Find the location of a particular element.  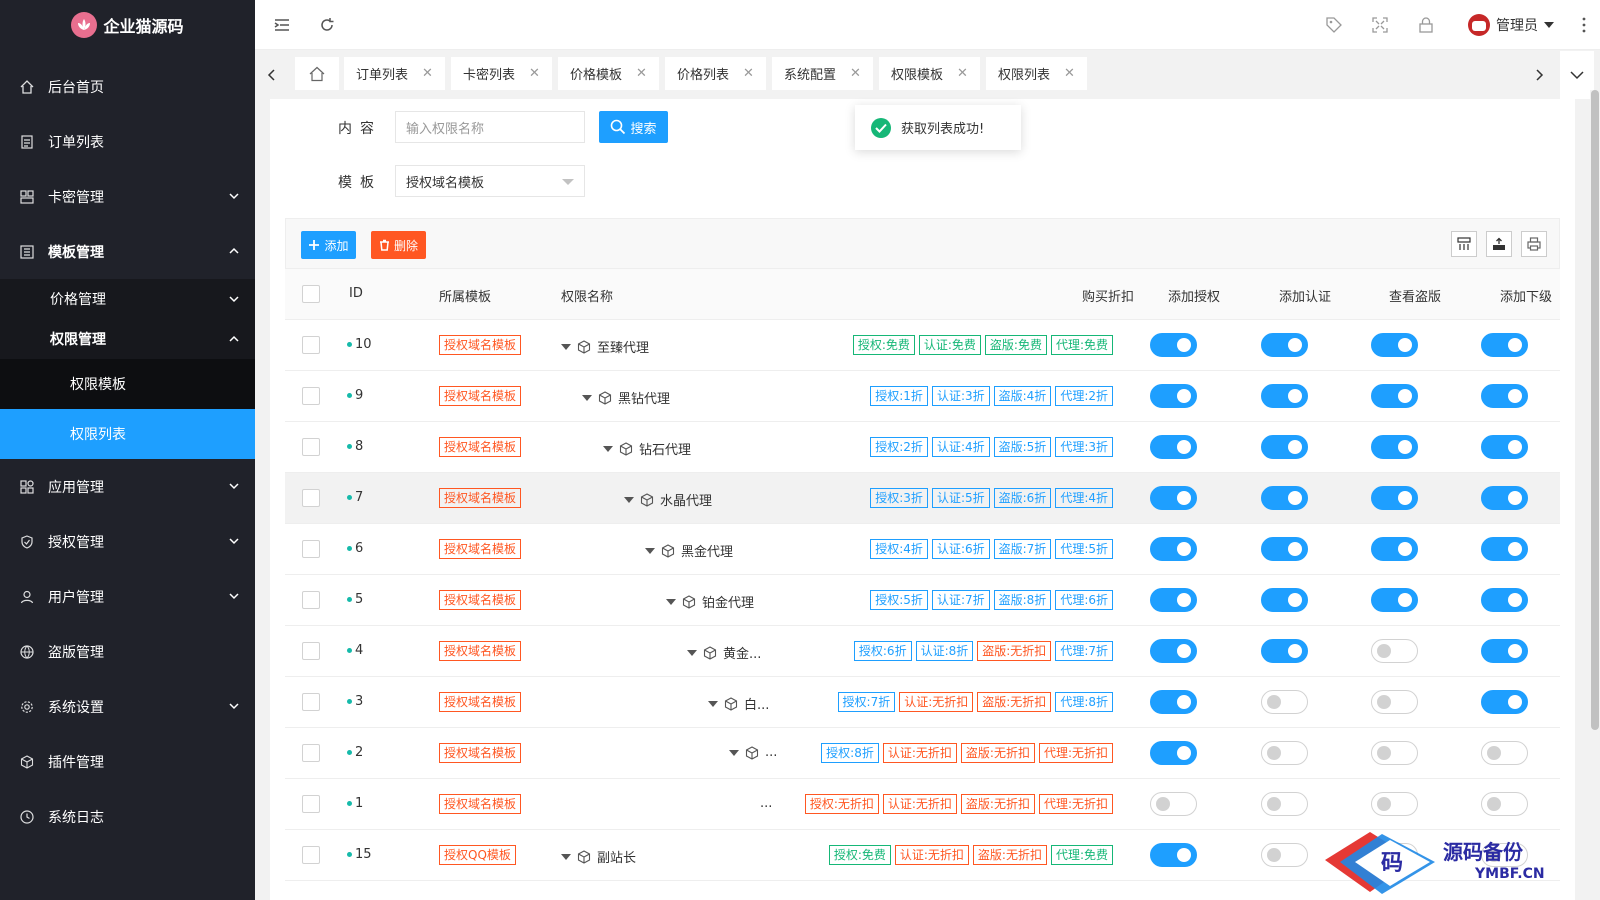

table-row: 8 授权域名模板 钻石代理 授权:2折 认证:4折 盗版:5折 代理:3折 is located at coordinates (922, 447).